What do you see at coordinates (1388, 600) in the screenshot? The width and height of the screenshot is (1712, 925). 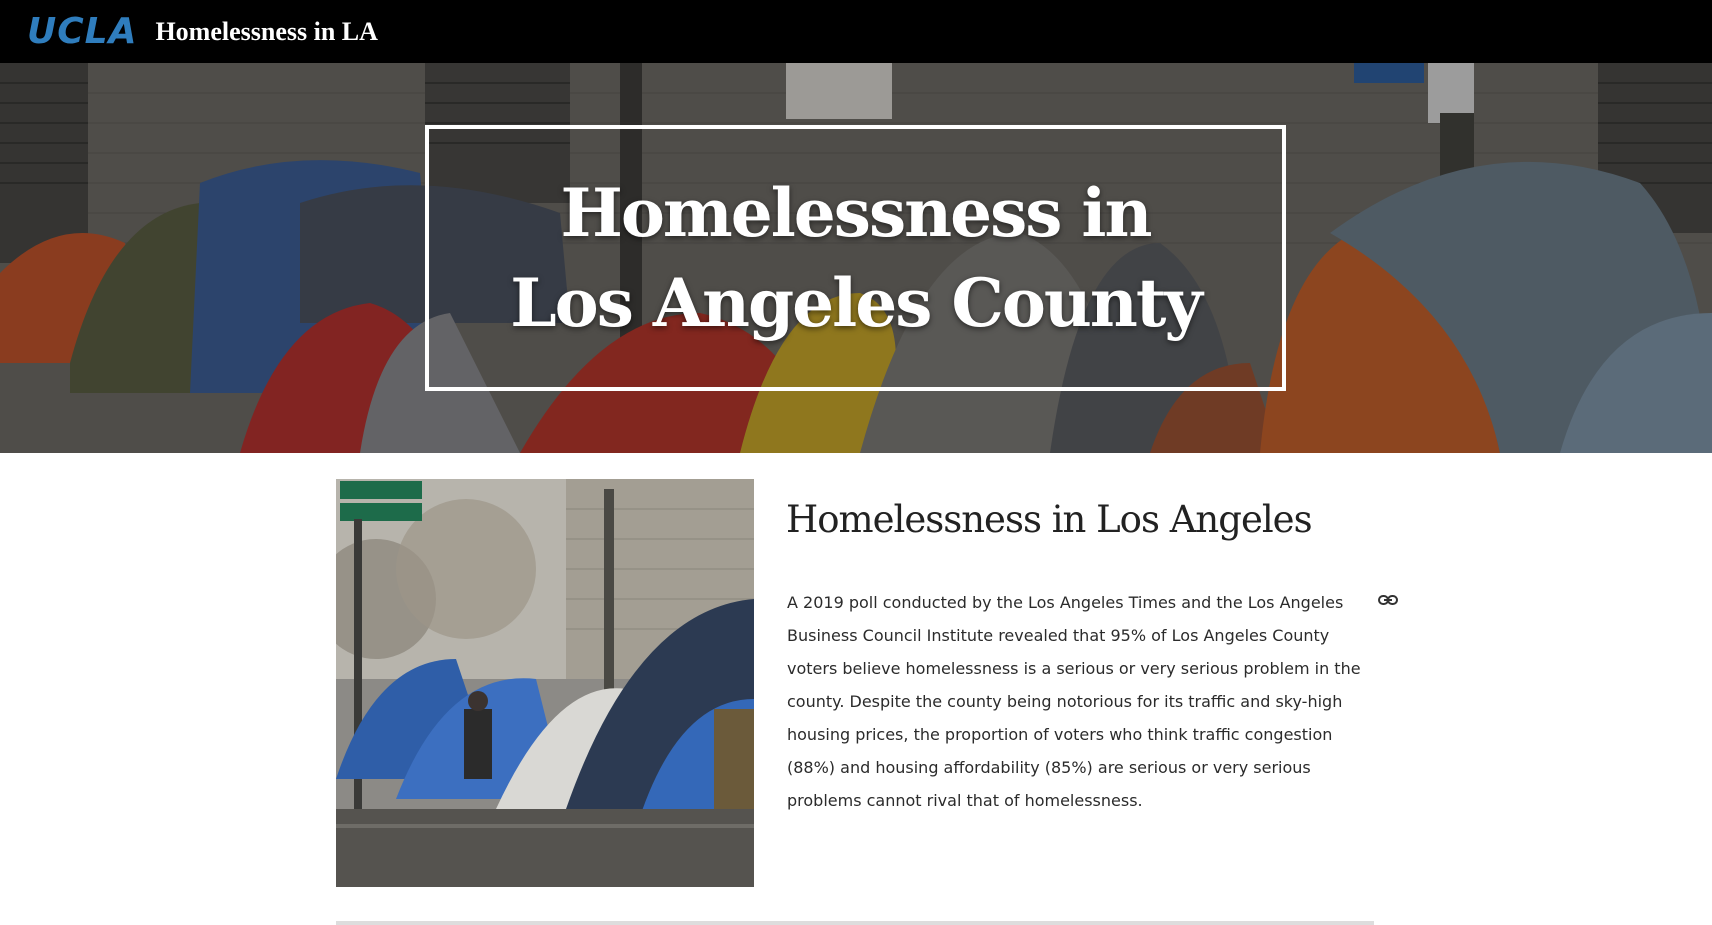 I see `link-icon` at bounding box center [1388, 600].